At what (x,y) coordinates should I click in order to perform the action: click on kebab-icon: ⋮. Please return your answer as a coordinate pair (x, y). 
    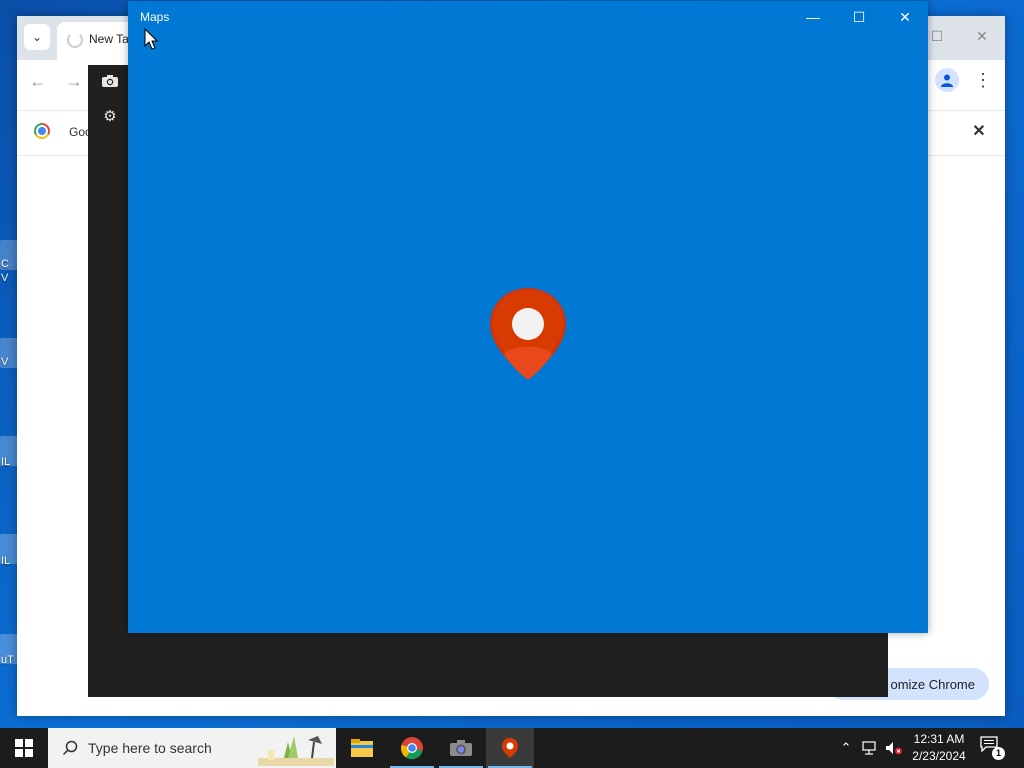
    Looking at the image, I should click on (983, 79).